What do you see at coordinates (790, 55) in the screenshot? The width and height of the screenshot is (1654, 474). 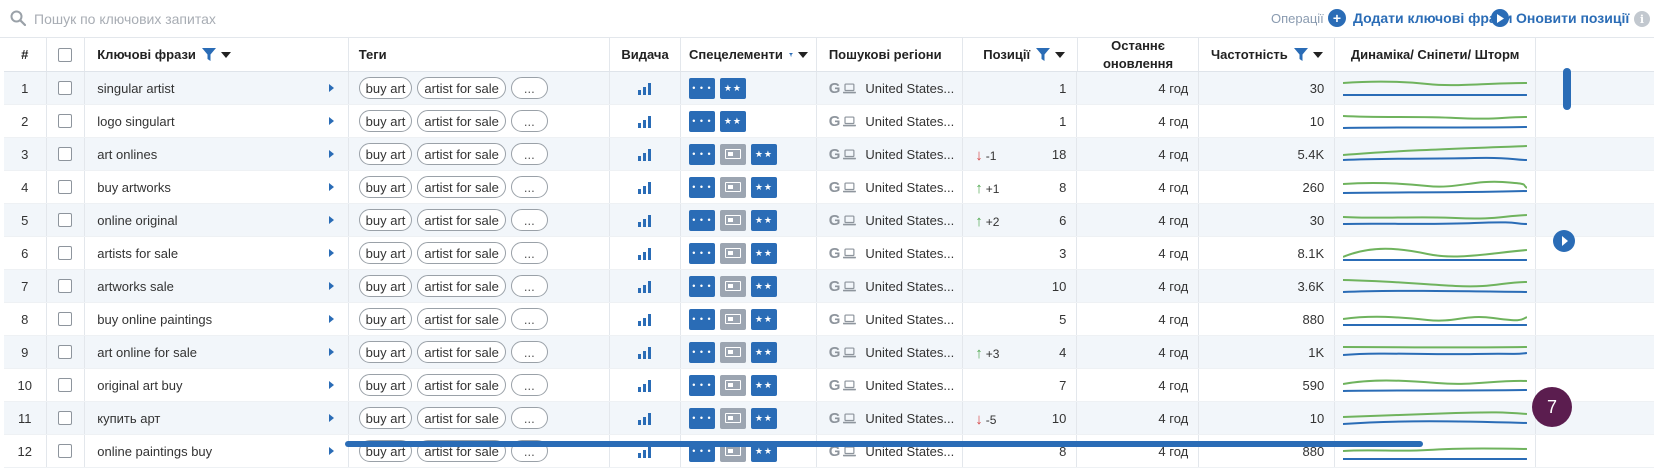 I see `filter-icon` at bounding box center [790, 55].